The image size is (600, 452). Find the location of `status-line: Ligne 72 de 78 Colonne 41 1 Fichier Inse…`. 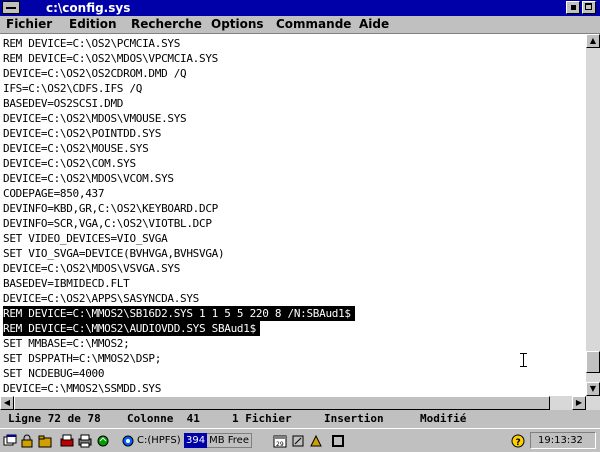

status-line: Ligne 72 de 78 Colonne 41 1 Fichier Inse… is located at coordinates (300, 419).